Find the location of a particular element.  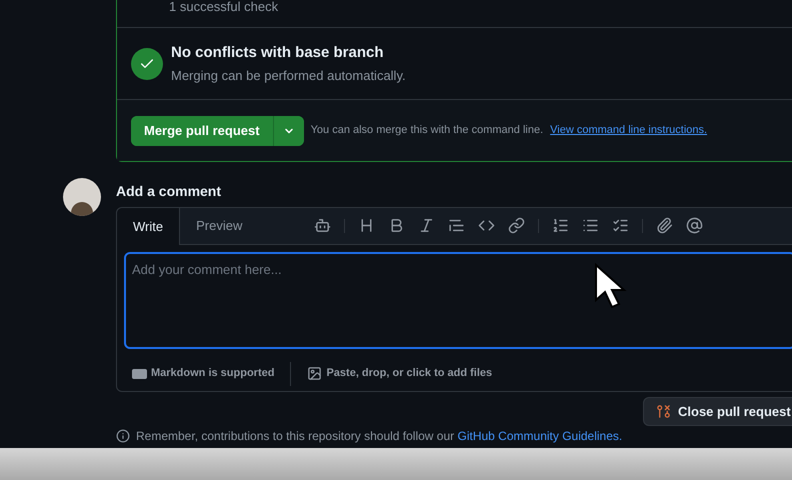

community-guidelines-link: GitHub Community Guidelines. is located at coordinates (540, 436).